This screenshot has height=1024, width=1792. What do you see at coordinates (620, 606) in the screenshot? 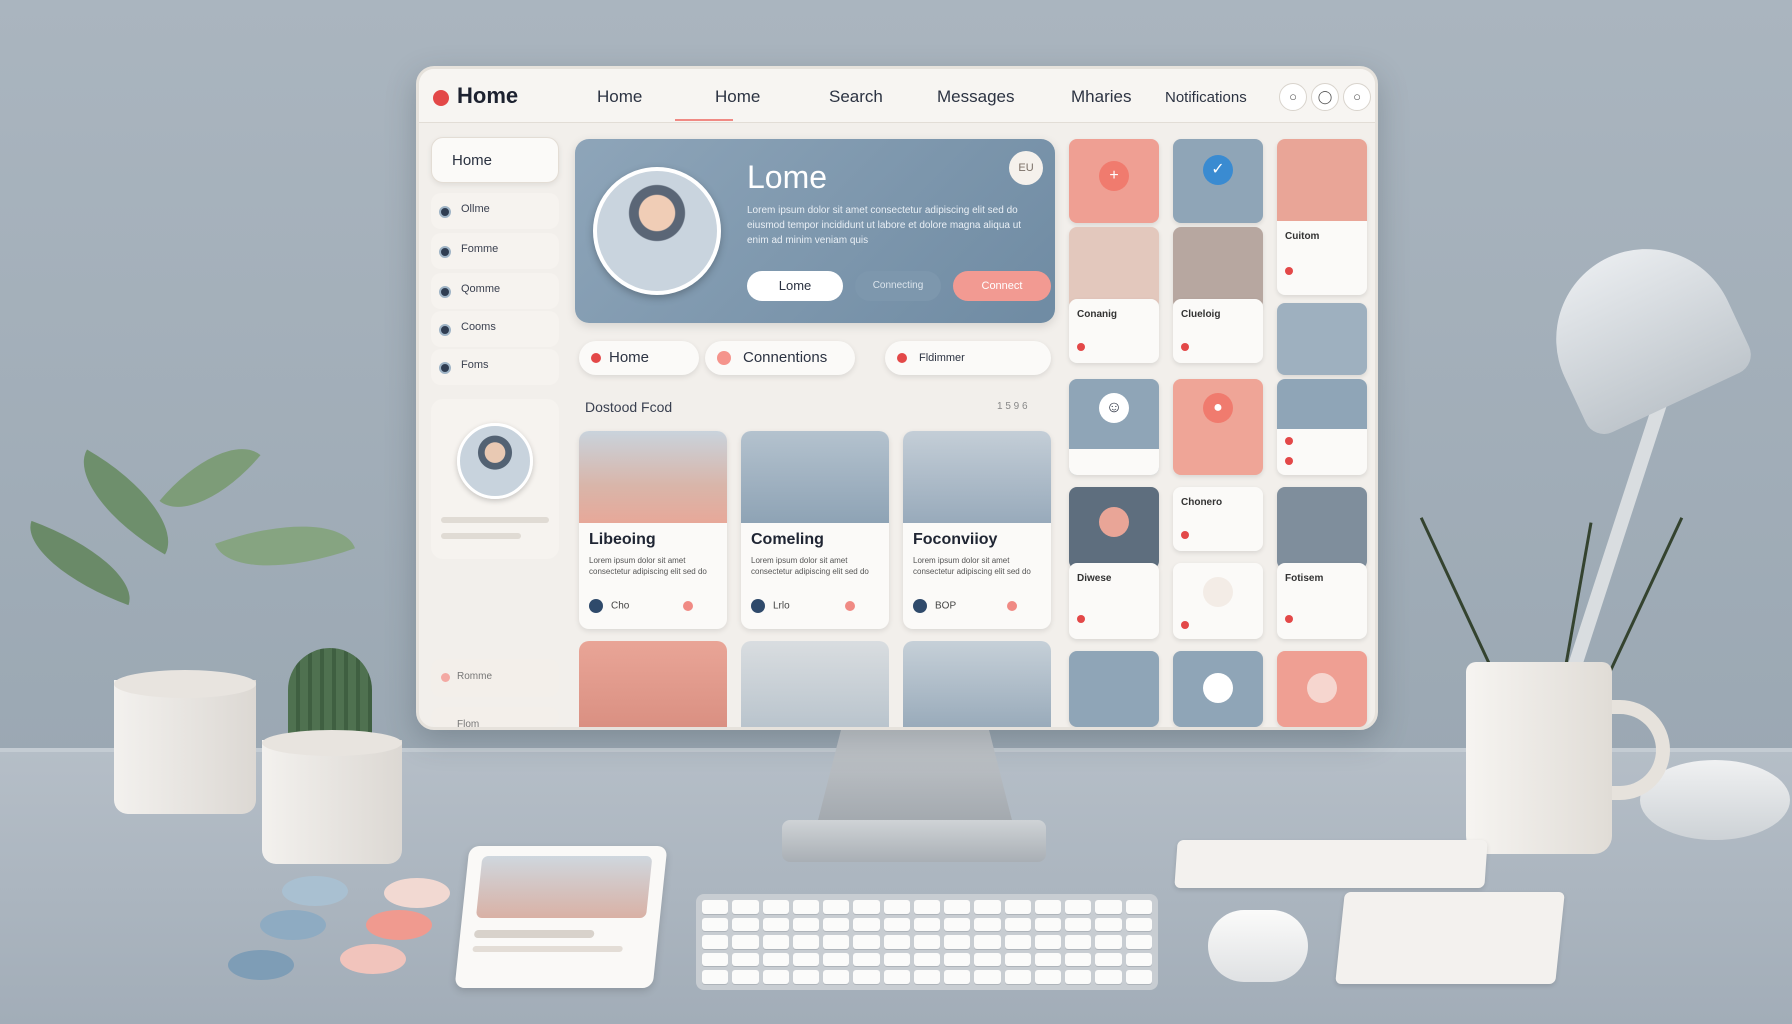
I see `feed-card-author: Cho` at bounding box center [620, 606].